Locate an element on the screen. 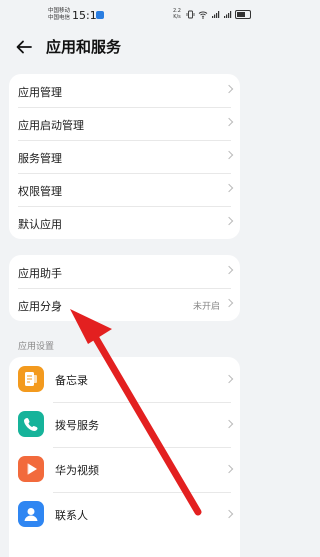  arrow-head is located at coordinates (91, 326).